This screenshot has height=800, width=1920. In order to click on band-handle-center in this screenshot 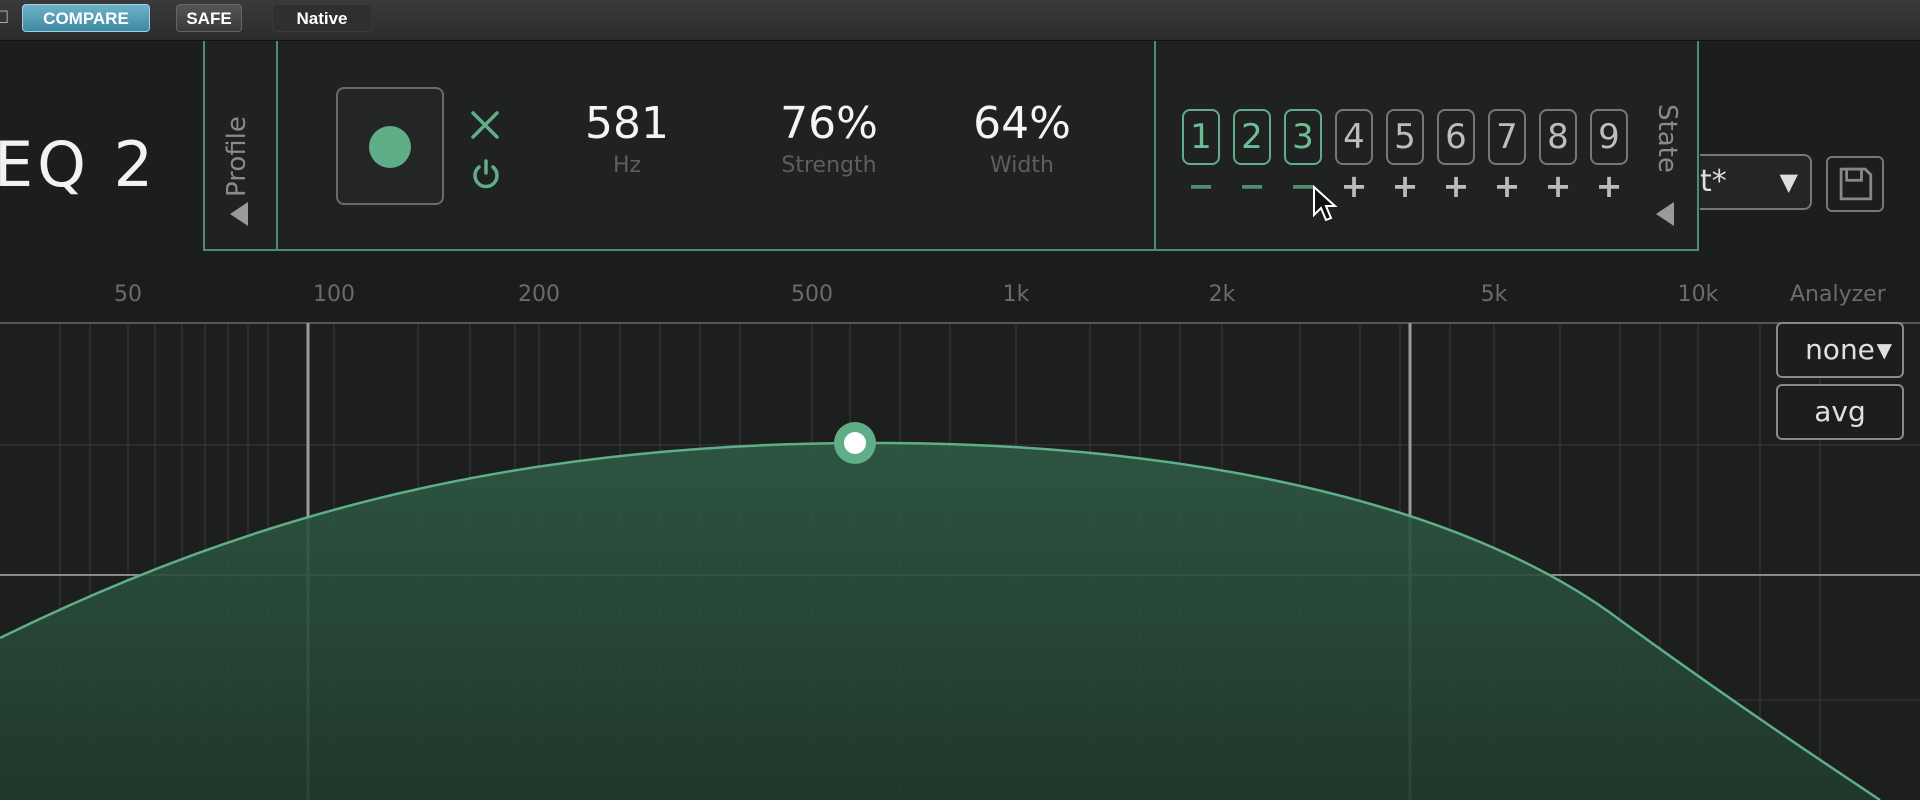, I will do `click(855, 443)`.